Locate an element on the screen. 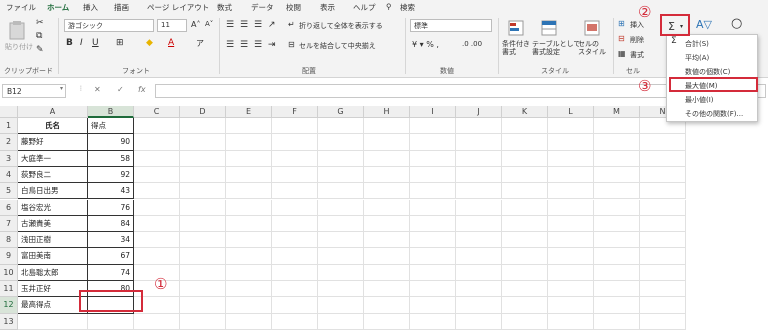 The height and width of the screenshot is (330, 768). row-header: 5 is located at coordinates (9, 191).